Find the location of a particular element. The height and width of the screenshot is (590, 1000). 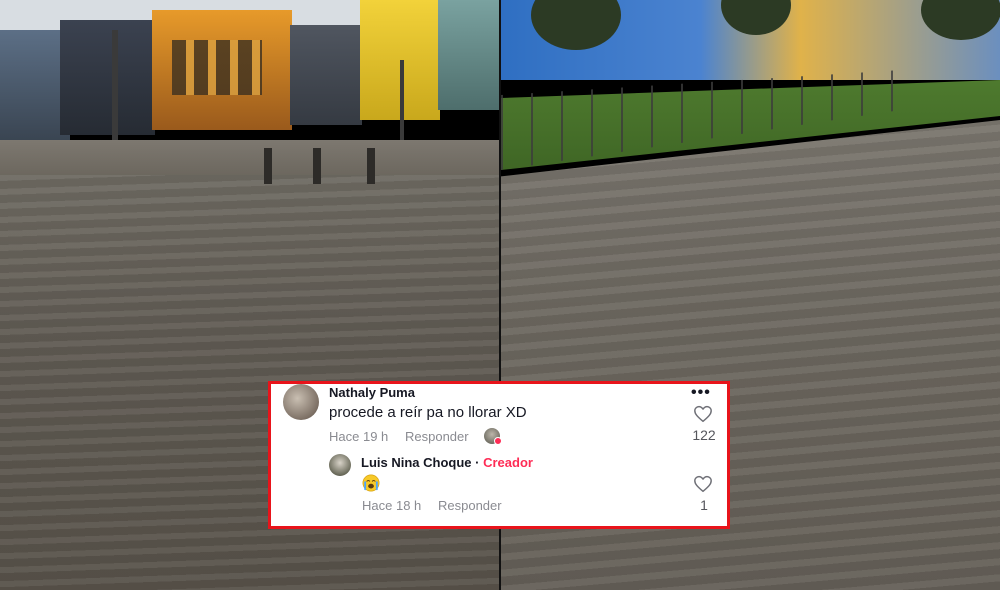

reply-username: Luis Nina Choque is located at coordinates (416, 462).